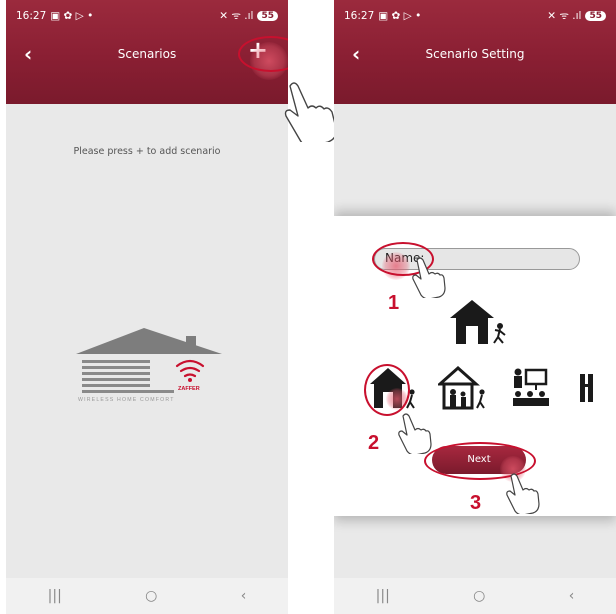  What do you see at coordinates (147, 151) in the screenshot?
I see `empty-state-message: Please press + to add scenario` at bounding box center [147, 151].